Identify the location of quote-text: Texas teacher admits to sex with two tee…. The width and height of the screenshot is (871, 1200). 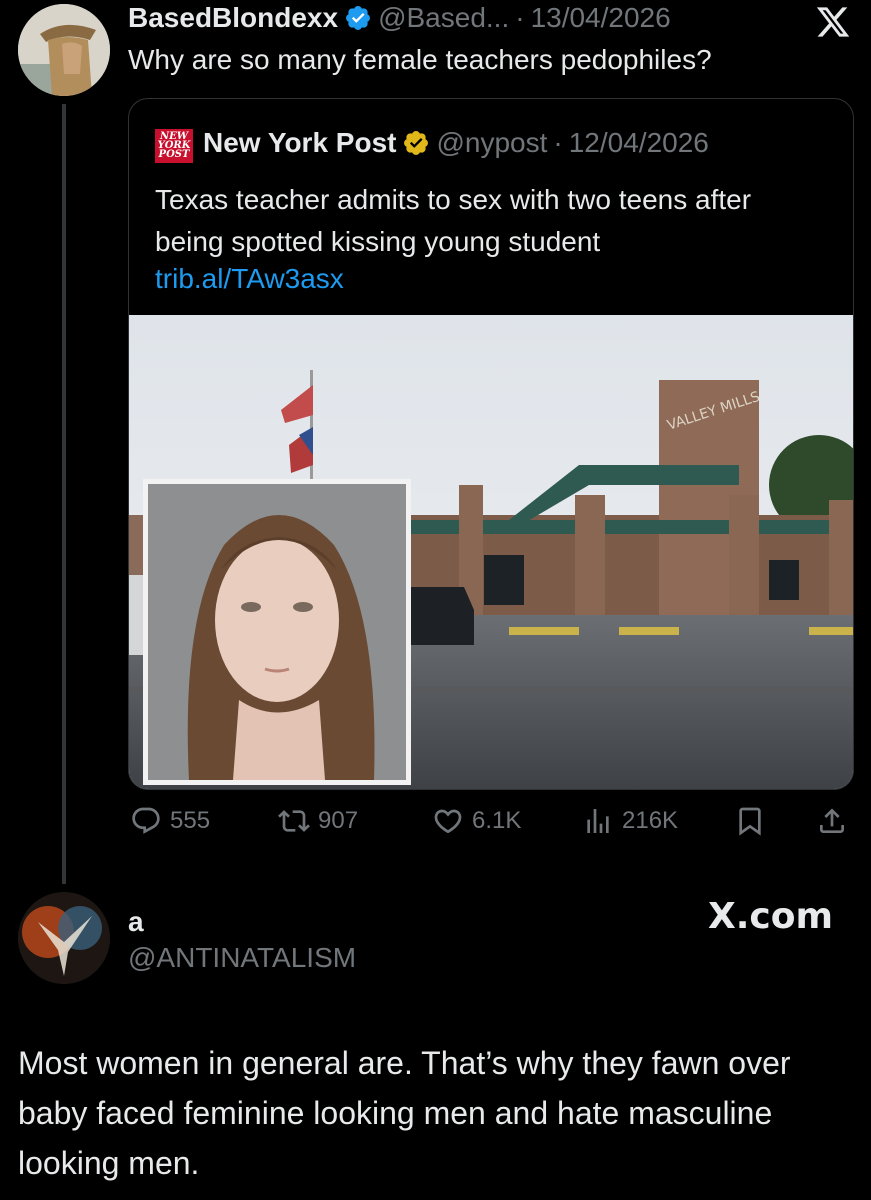
(453, 220).